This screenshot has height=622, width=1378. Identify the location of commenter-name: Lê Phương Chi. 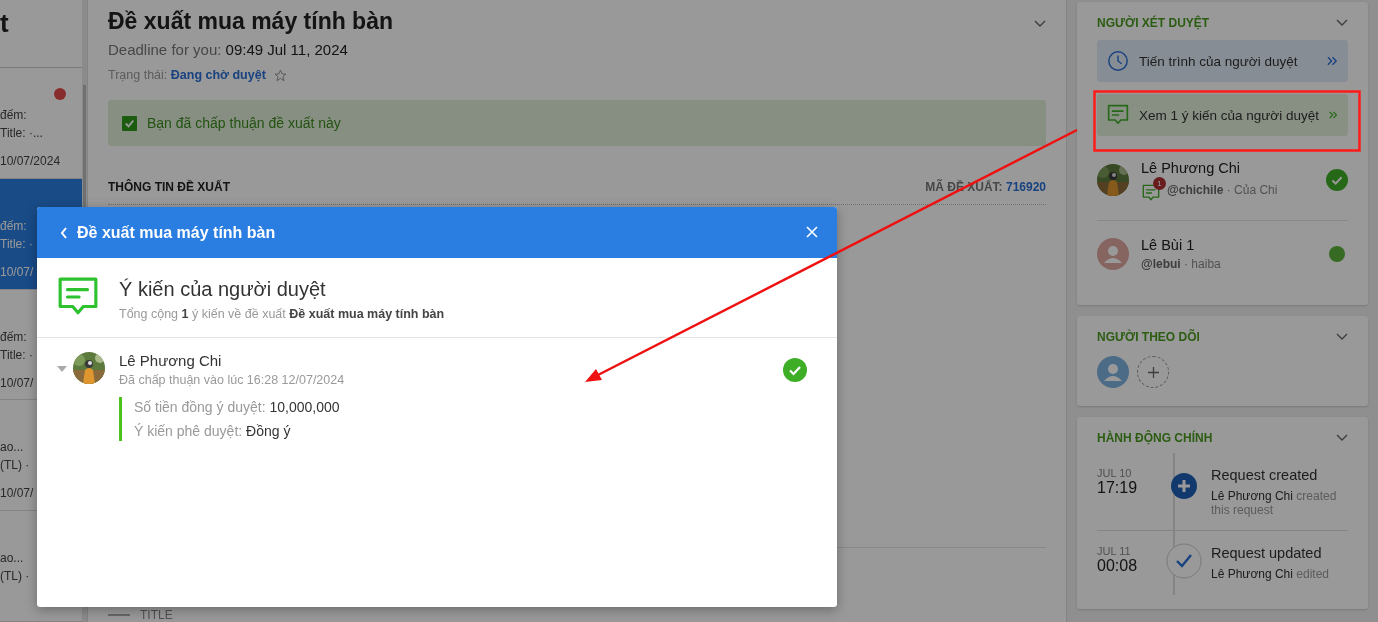
(171, 360).